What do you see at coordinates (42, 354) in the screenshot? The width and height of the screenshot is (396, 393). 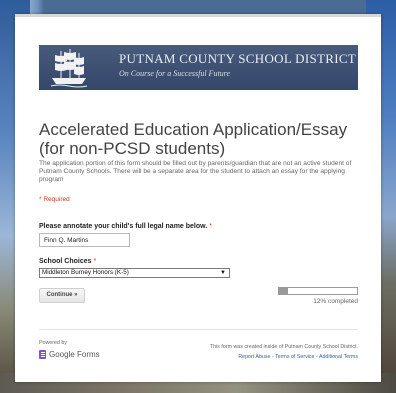 I see `google-forms-icon` at bounding box center [42, 354].